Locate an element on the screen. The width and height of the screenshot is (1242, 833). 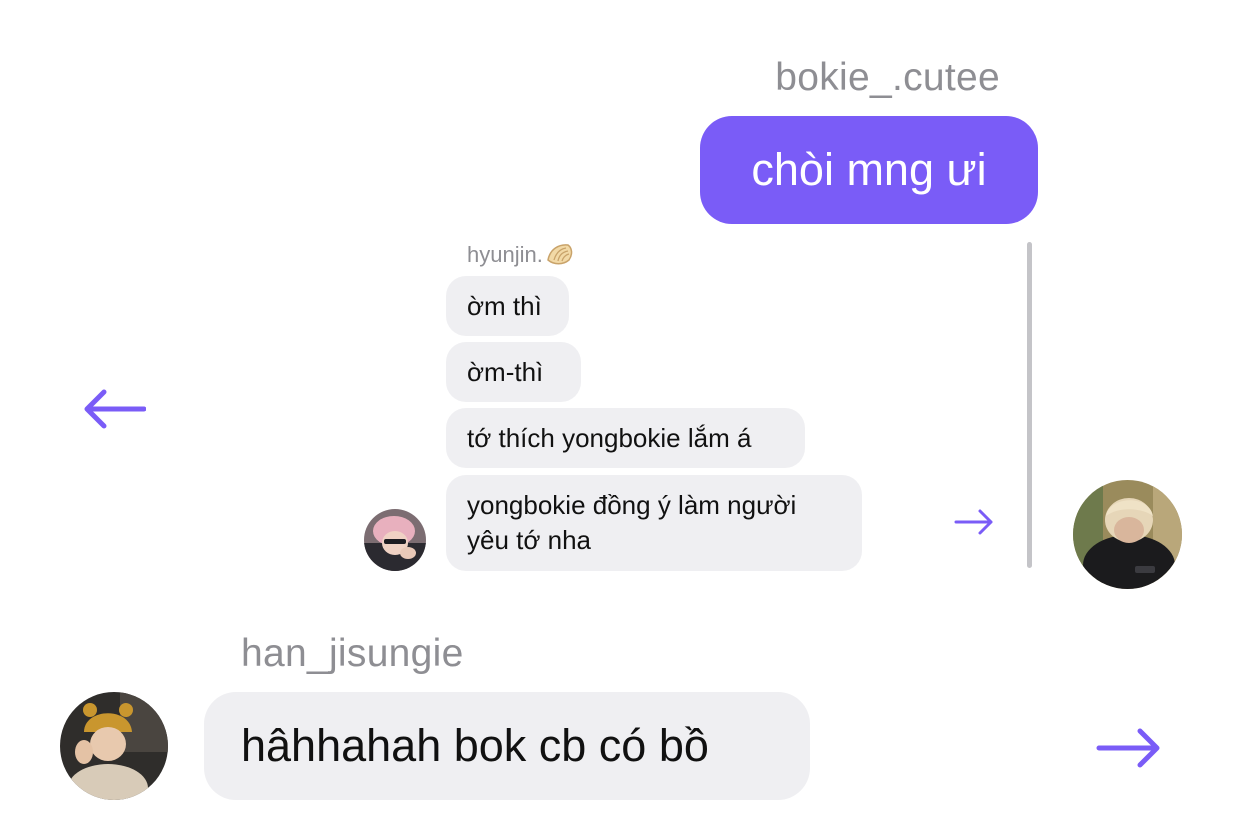
arrow-left-icon is located at coordinates (114, 409).